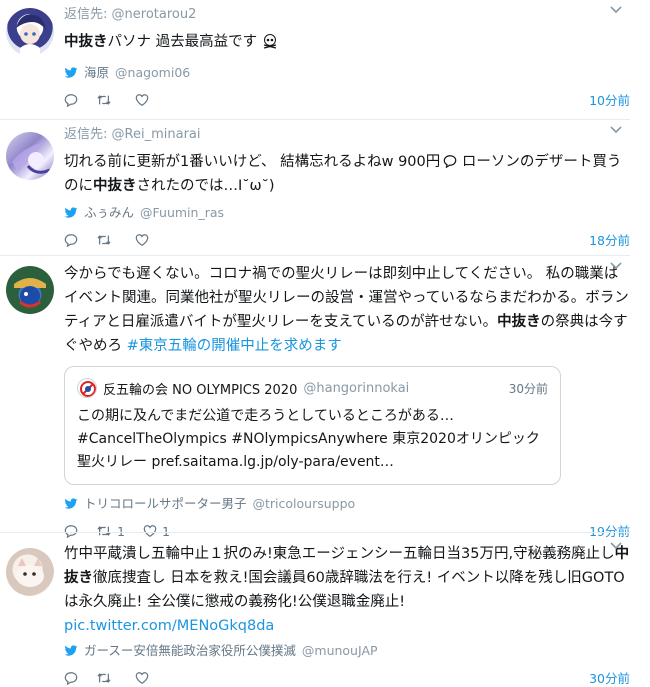 The image size is (650, 687). I want to click on reply-handle: @nerotarou2, so click(154, 14).